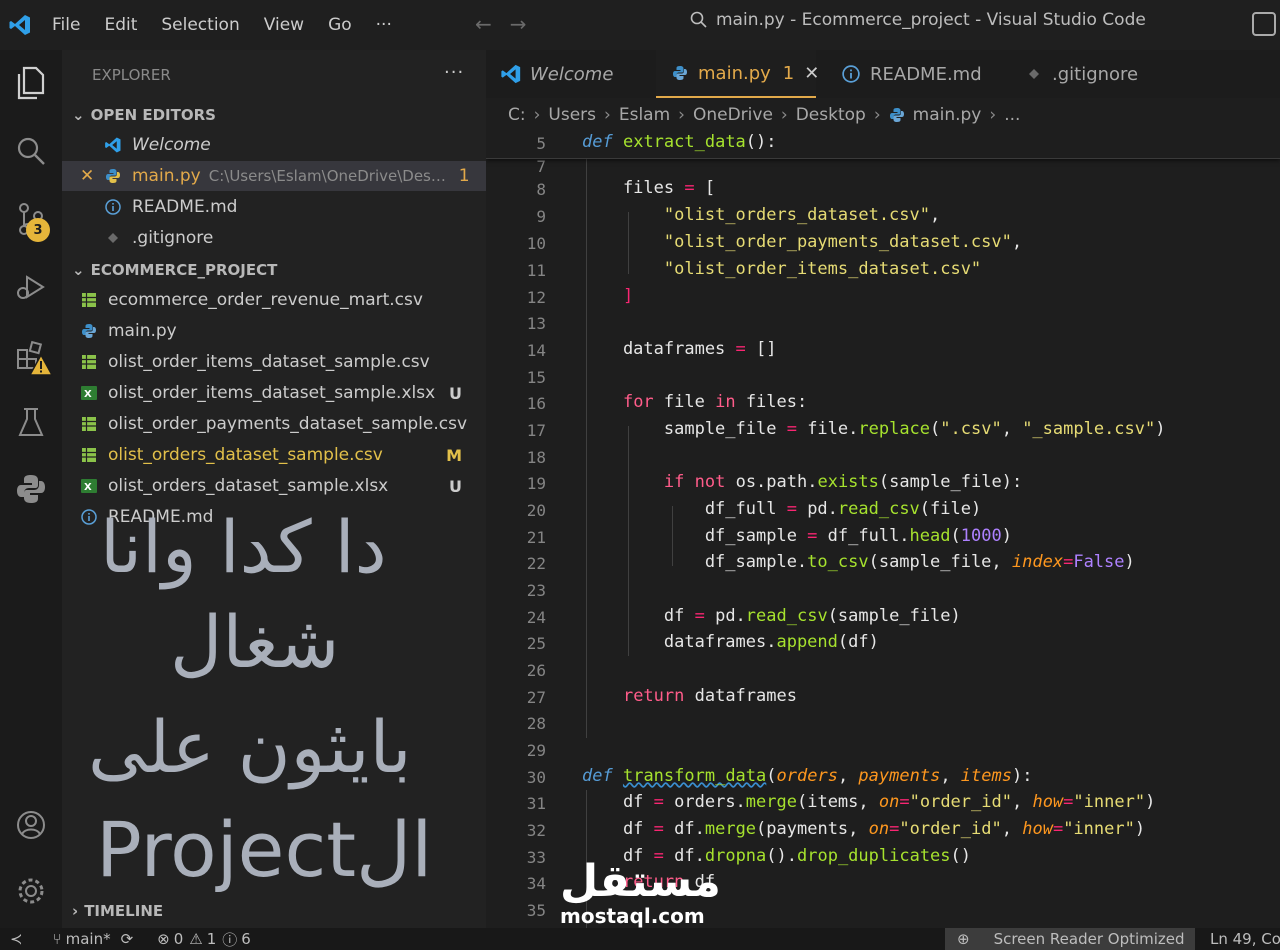  Describe the element at coordinates (536, 697) in the screenshot. I see `line-number: 27` at that location.